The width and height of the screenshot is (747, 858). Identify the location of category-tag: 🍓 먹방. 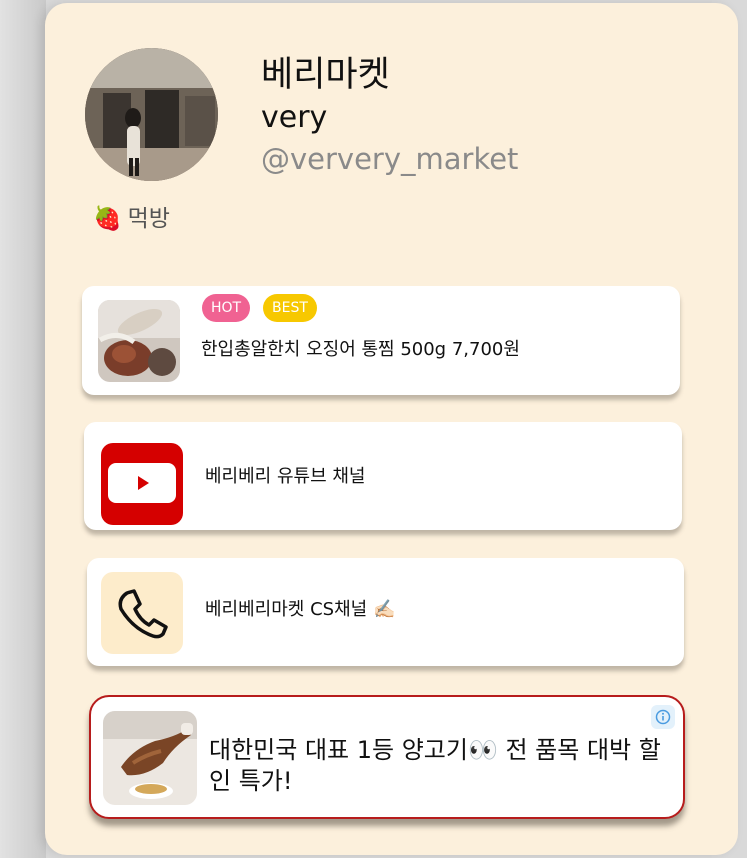
(131, 219).